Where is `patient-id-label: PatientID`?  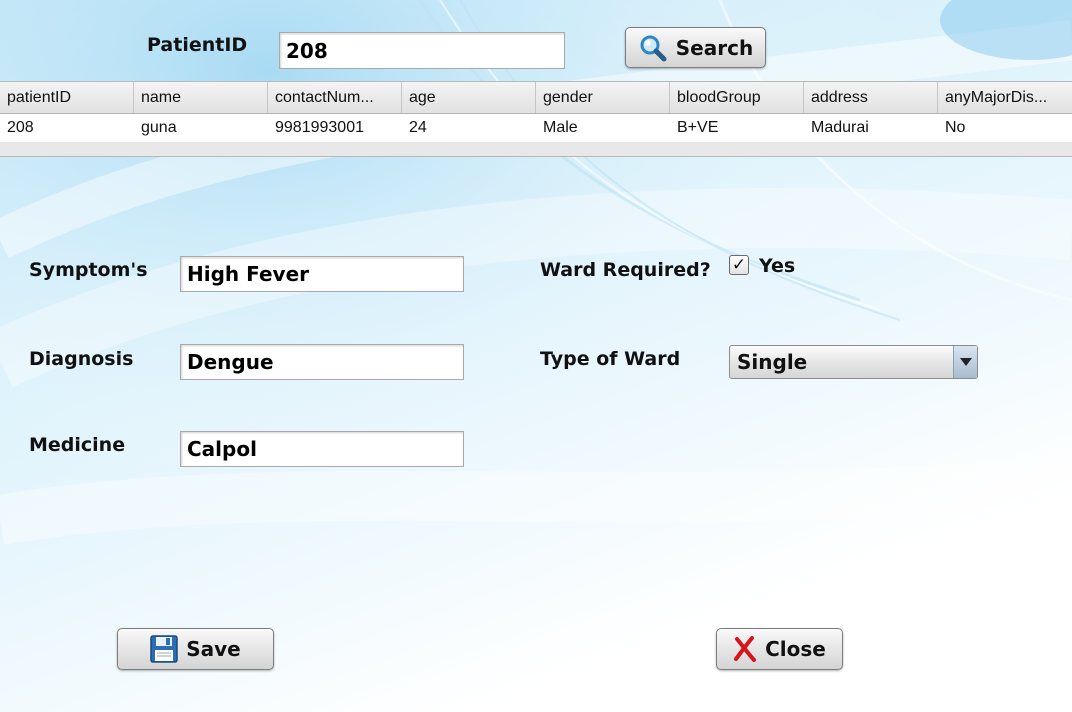
patient-id-label: PatientID is located at coordinates (197, 45).